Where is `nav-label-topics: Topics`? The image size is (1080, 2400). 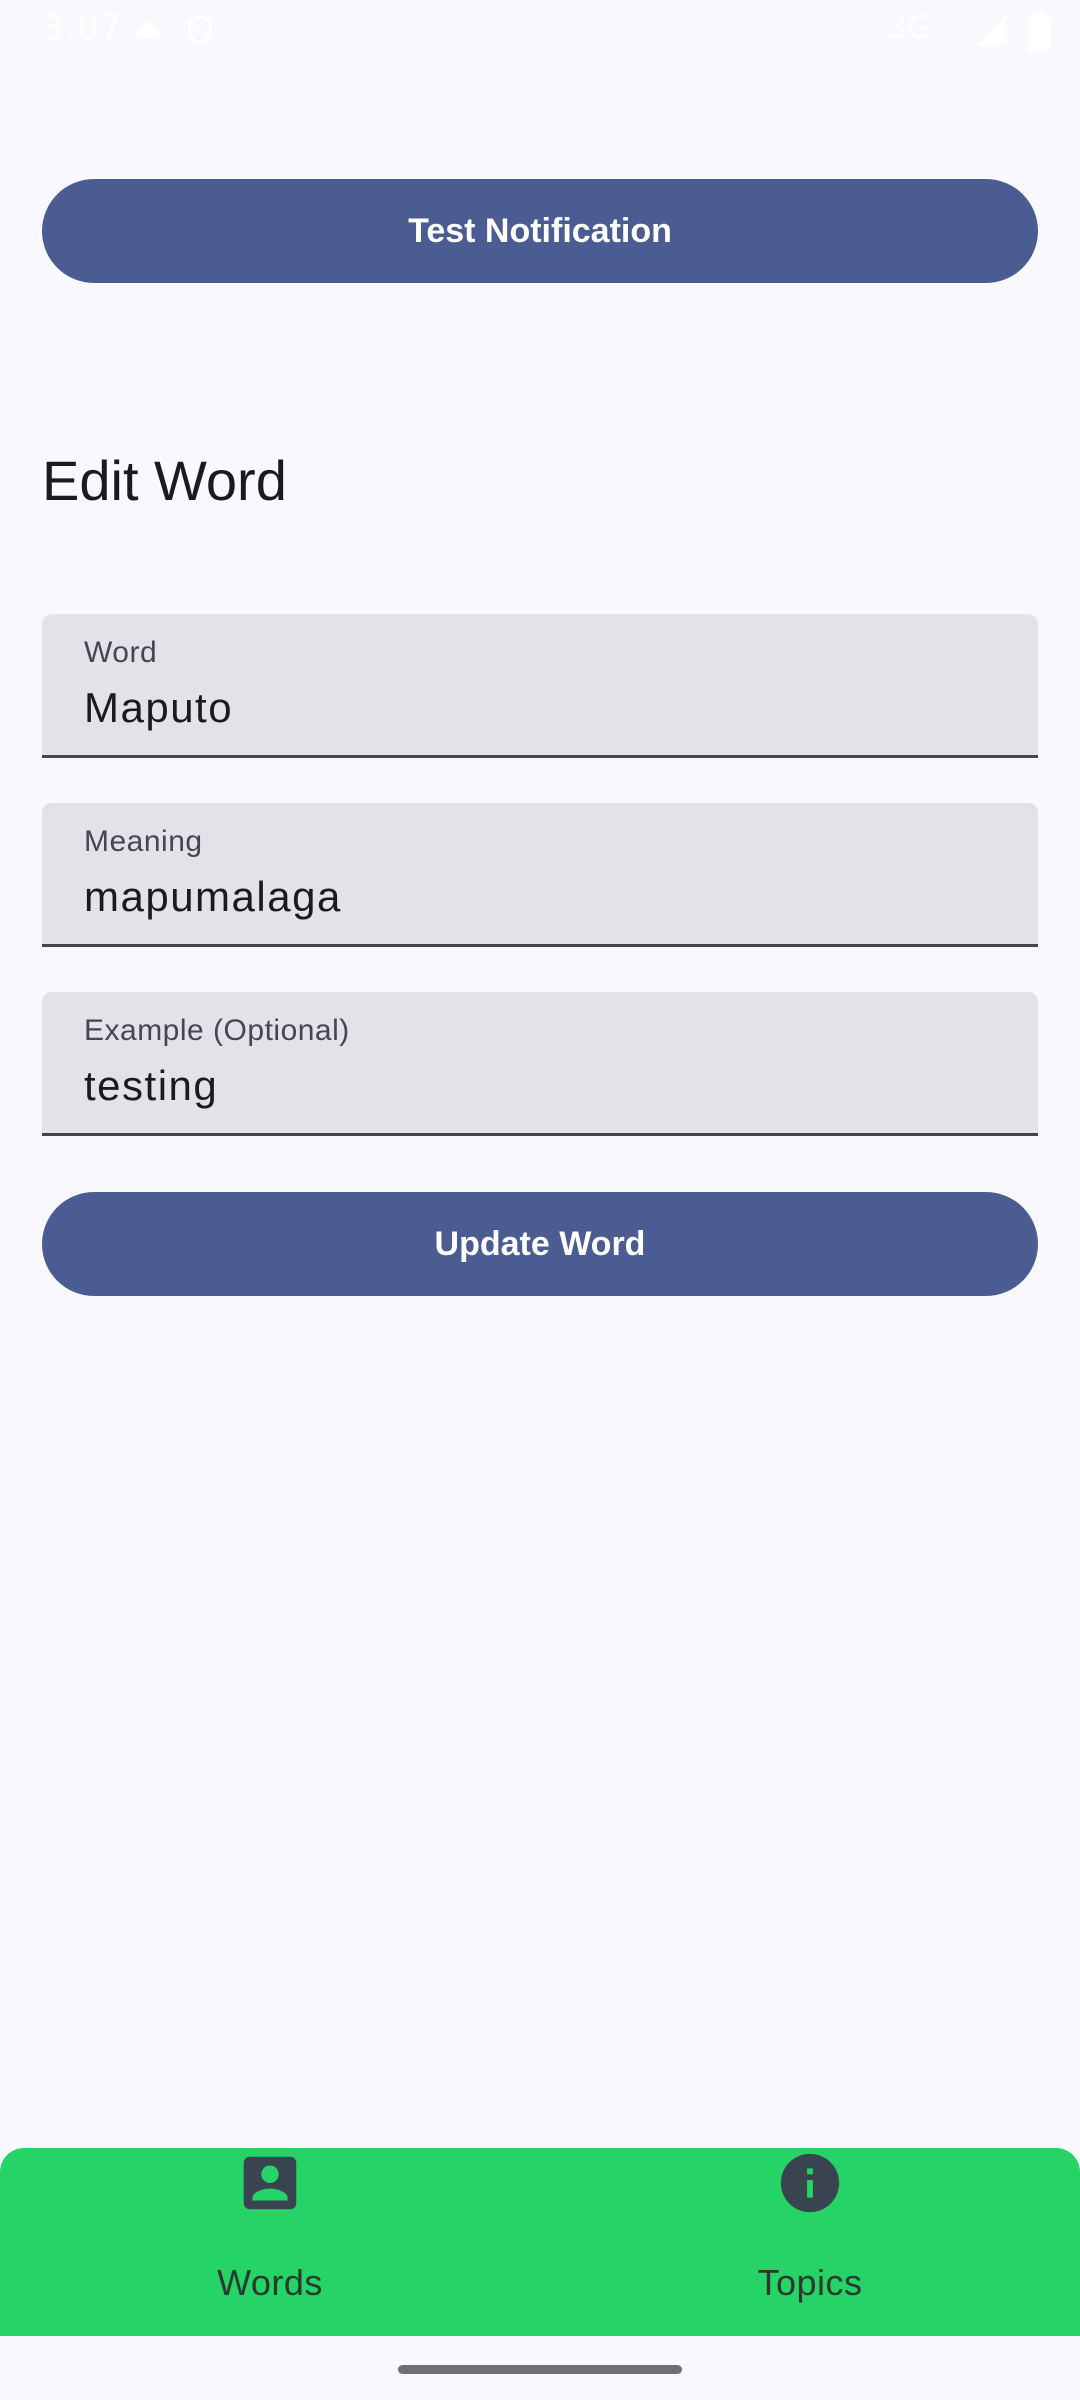 nav-label-topics: Topics is located at coordinates (810, 2282).